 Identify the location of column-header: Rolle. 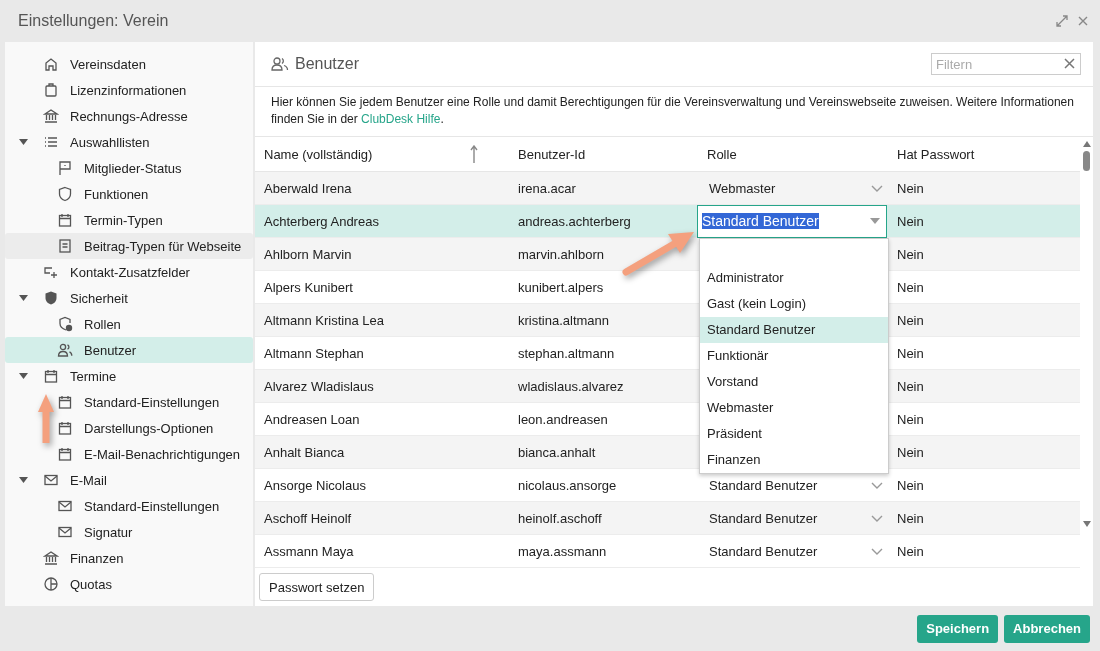
(794, 154).